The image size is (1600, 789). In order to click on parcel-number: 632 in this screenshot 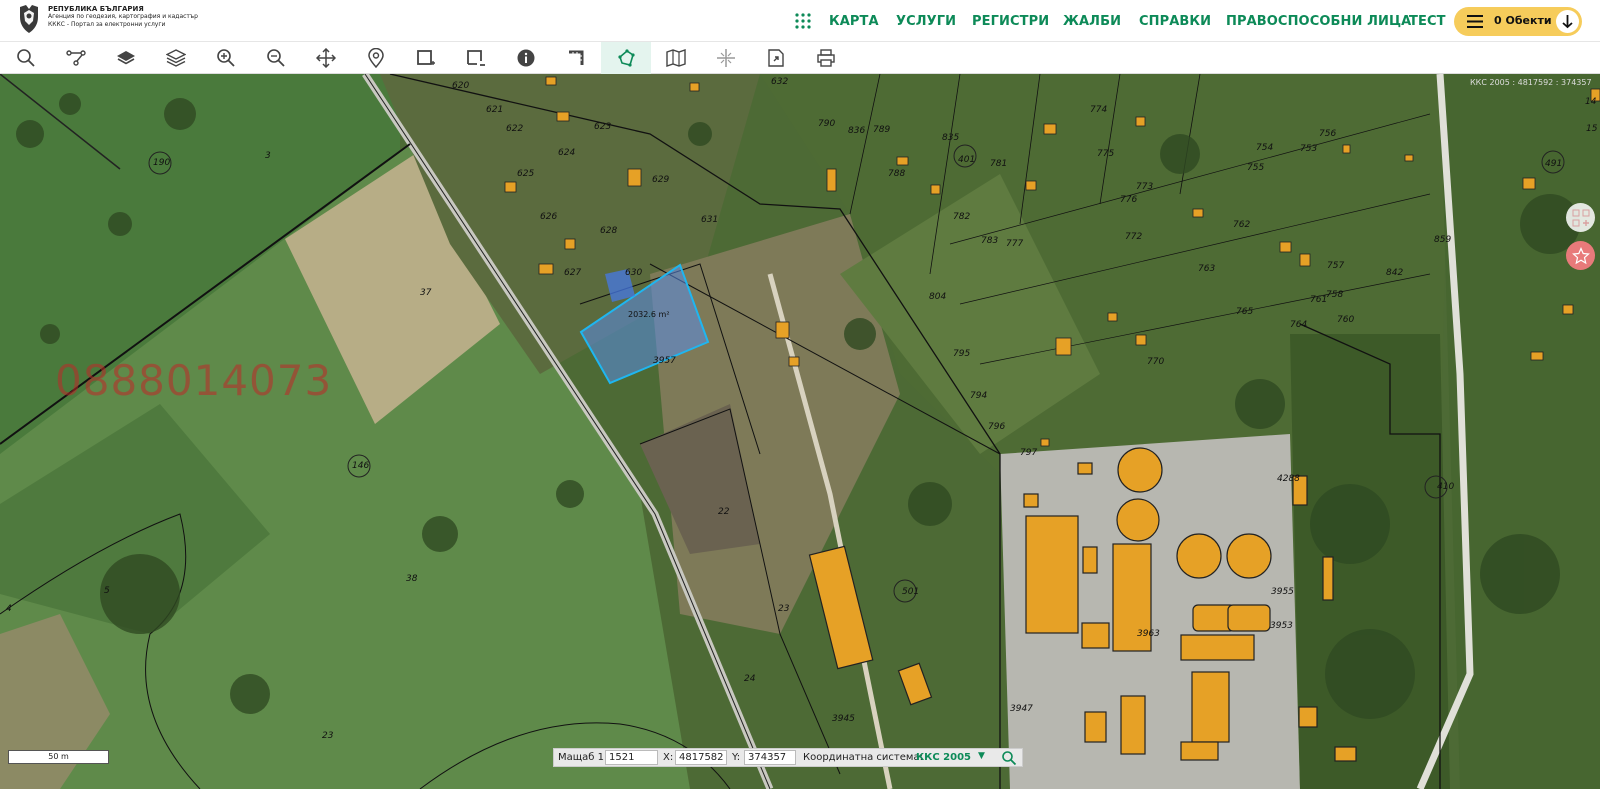, I will do `click(780, 82)`.